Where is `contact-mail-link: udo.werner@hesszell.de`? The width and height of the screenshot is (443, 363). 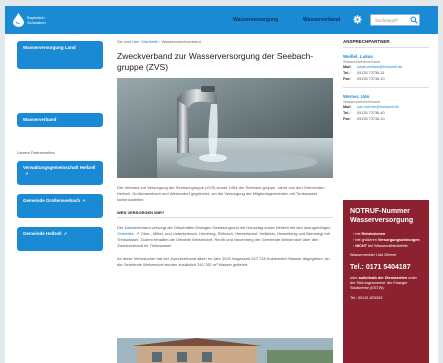
contact-mail-link: udo.werner@hesszell.de is located at coordinates (378, 107).